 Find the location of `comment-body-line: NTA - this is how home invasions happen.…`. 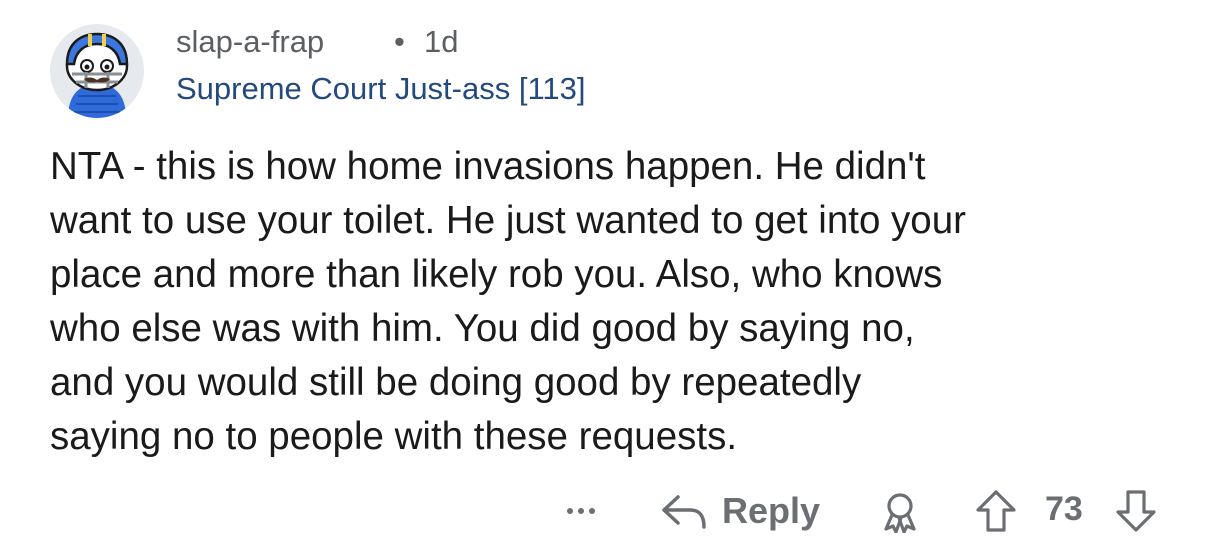

comment-body-line: NTA - this is how home invasions happen.… is located at coordinates (488, 166).